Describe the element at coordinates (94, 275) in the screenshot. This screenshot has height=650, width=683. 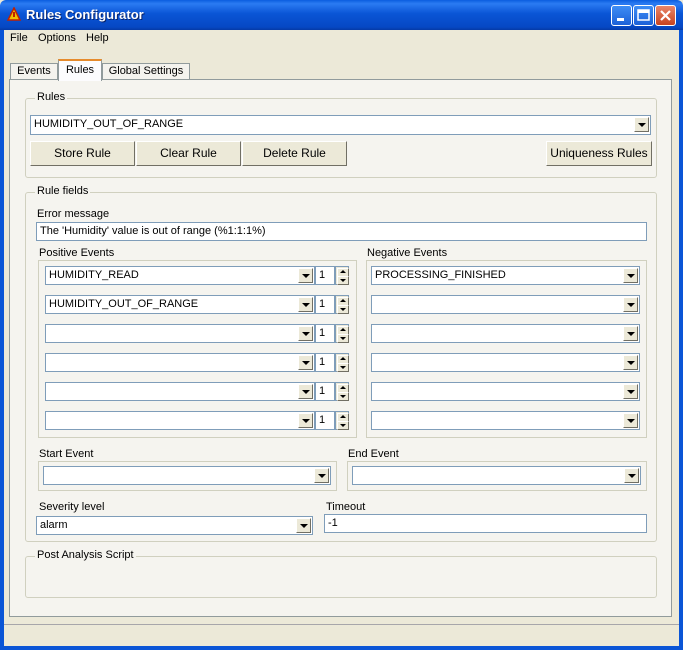
I see `positive-event-value: HUMIDITY_READ` at that location.